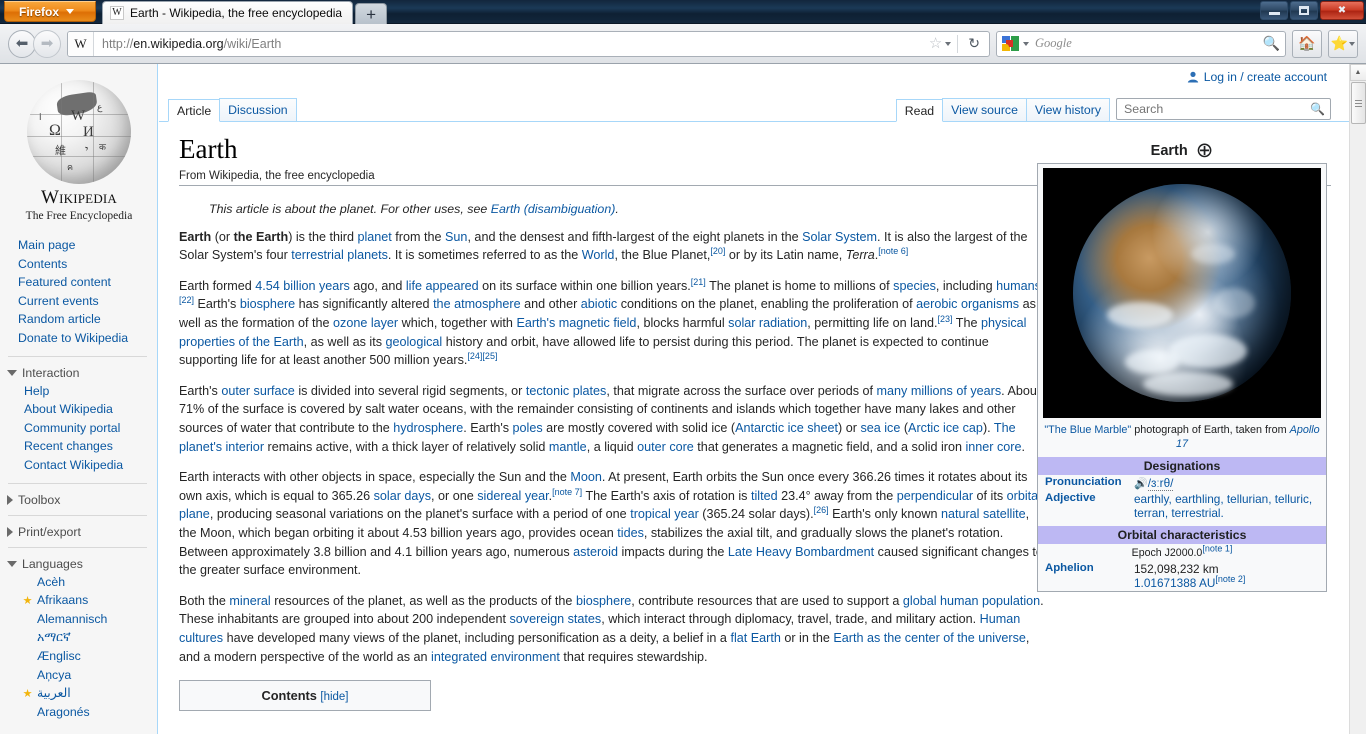 The width and height of the screenshot is (1366, 734). Describe the element at coordinates (339, 255) in the screenshot. I see `link-terrestrial-planets: terrestrial planets` at that location.